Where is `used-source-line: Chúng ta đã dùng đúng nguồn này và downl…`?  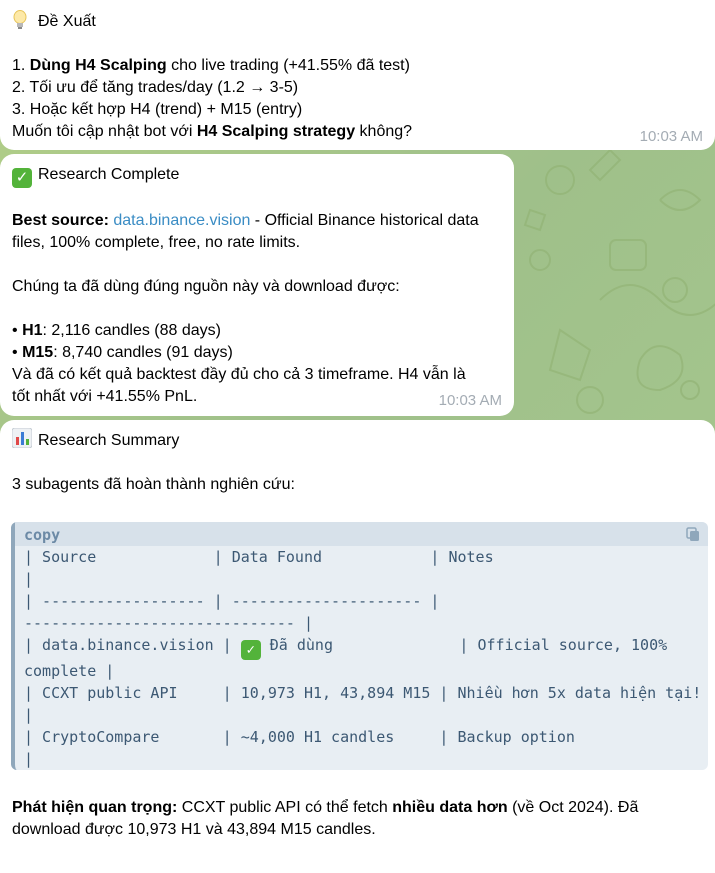 used-source-line: Chúng ta đã dùng đúng nguồn này và downl… is located at coordinates (206, 286).